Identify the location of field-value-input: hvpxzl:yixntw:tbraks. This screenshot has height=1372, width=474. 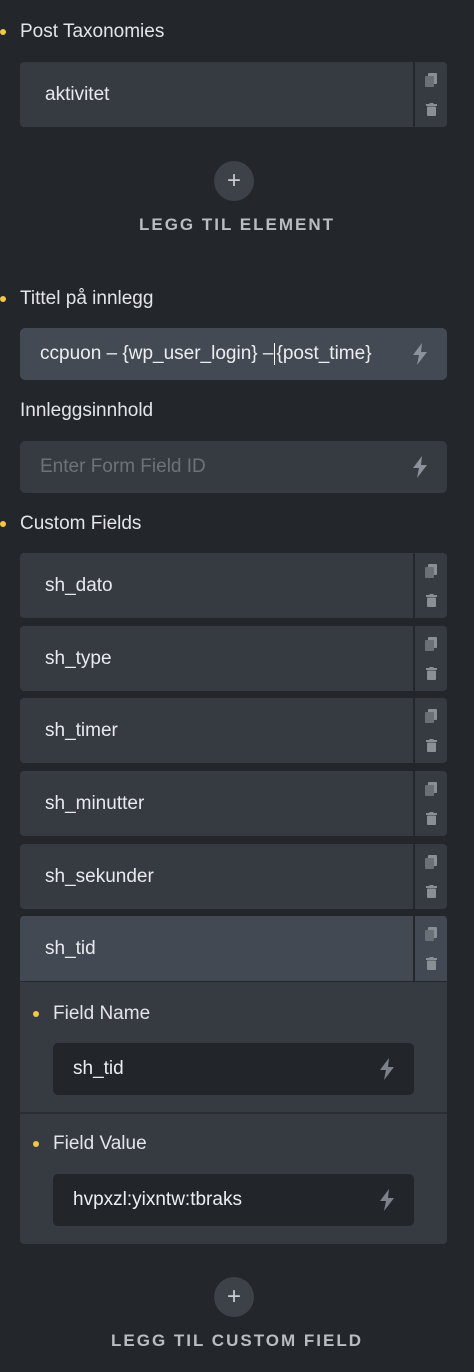
(233, 1200).